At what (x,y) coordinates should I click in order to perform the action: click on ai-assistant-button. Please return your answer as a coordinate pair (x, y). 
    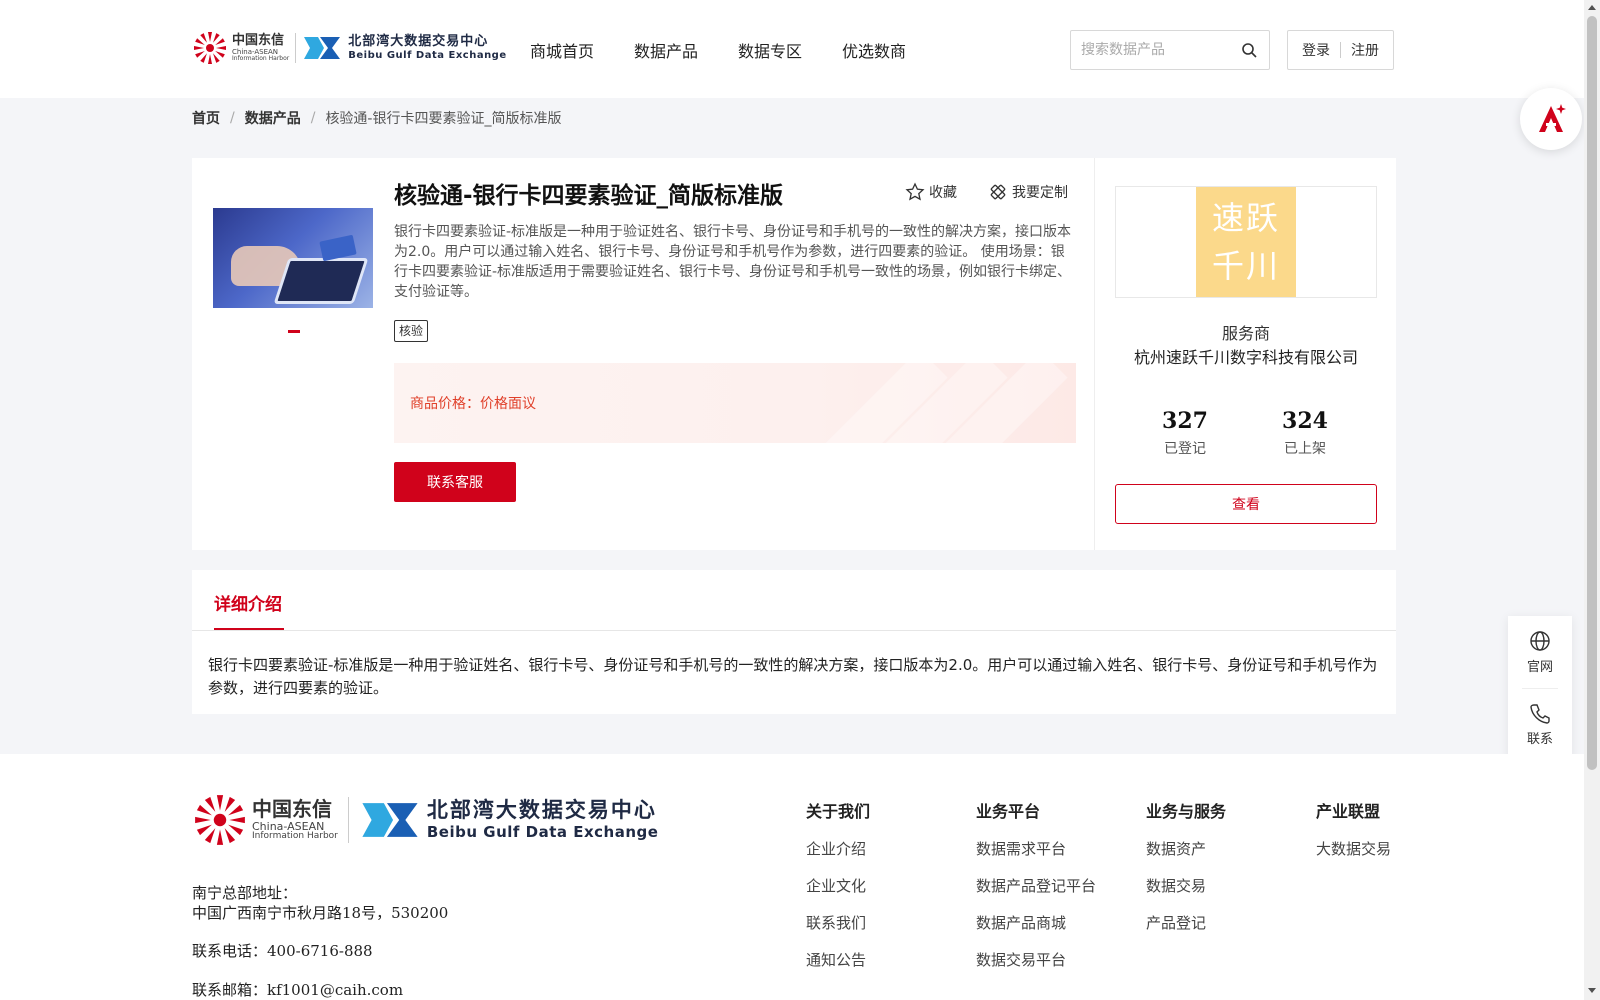
    Looking at the image, I should click on (1551, 119).